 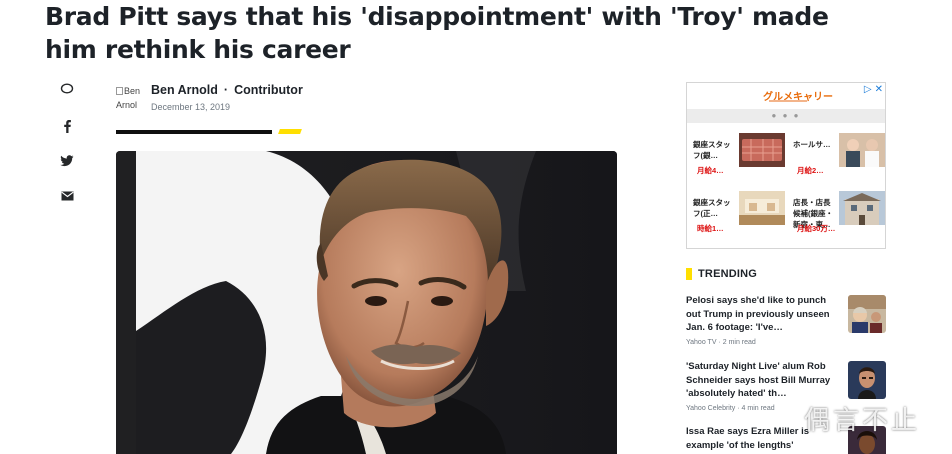 I want to click on adchoices-icon: ▷, so click(x=868, y=89).